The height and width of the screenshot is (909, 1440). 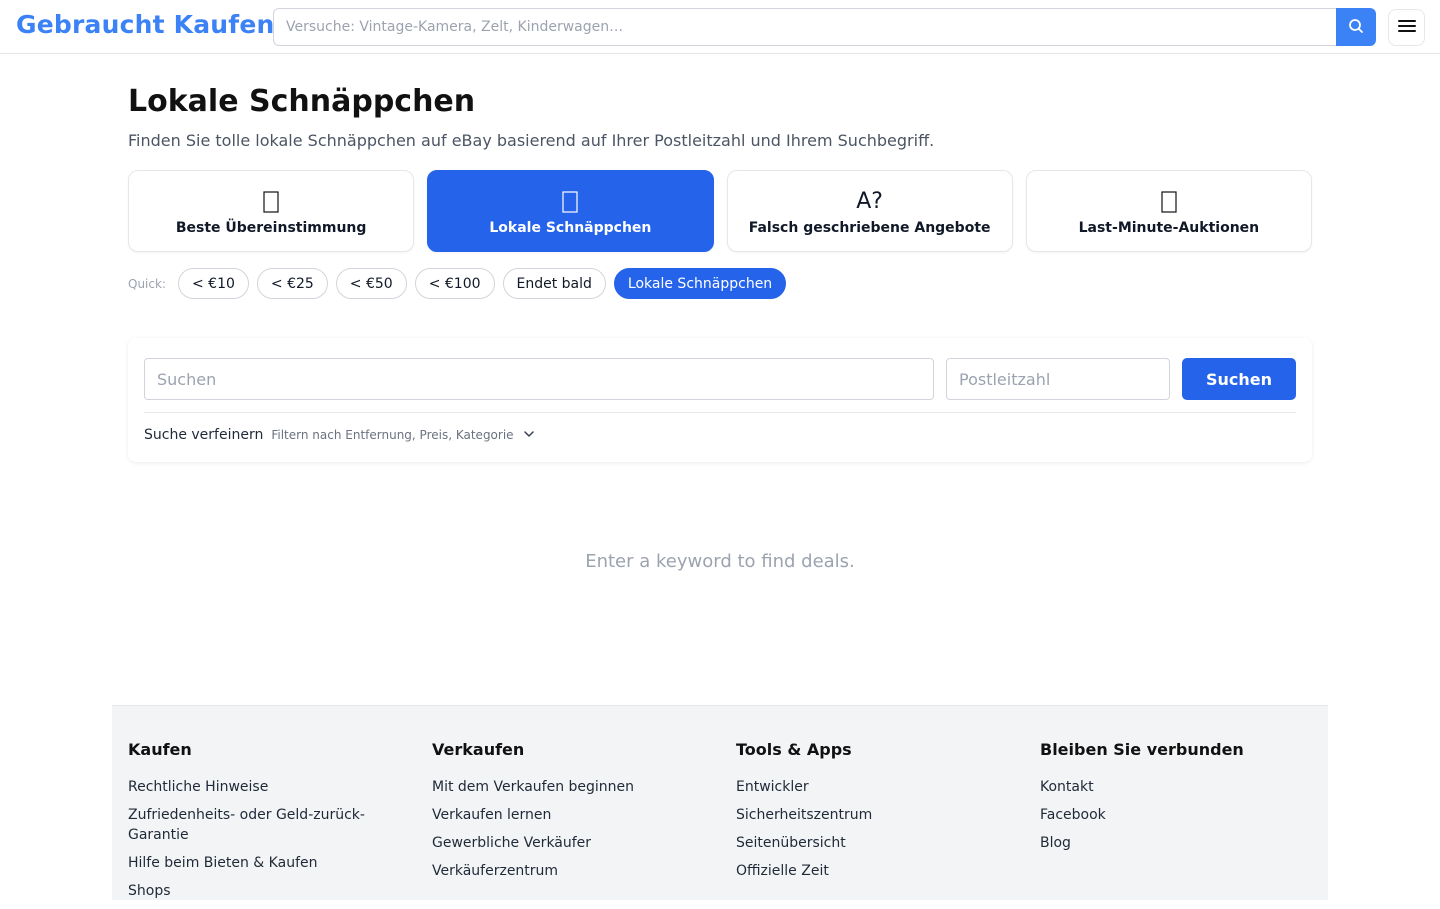 I want to click on footer-column-title: Verkaufen, so click(x=478, y=749).